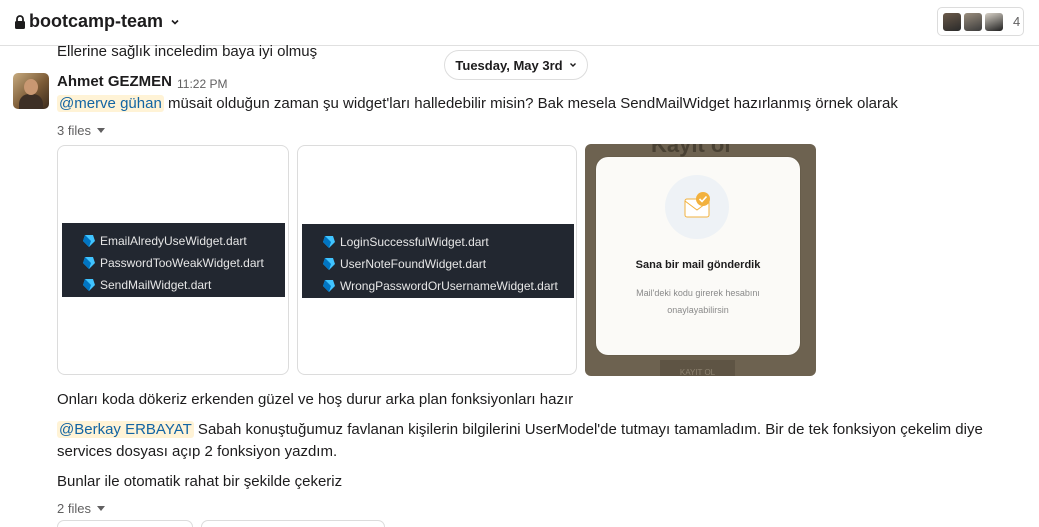  I want to click on channel-name-button: bootcamp-team, so click(97, 21).